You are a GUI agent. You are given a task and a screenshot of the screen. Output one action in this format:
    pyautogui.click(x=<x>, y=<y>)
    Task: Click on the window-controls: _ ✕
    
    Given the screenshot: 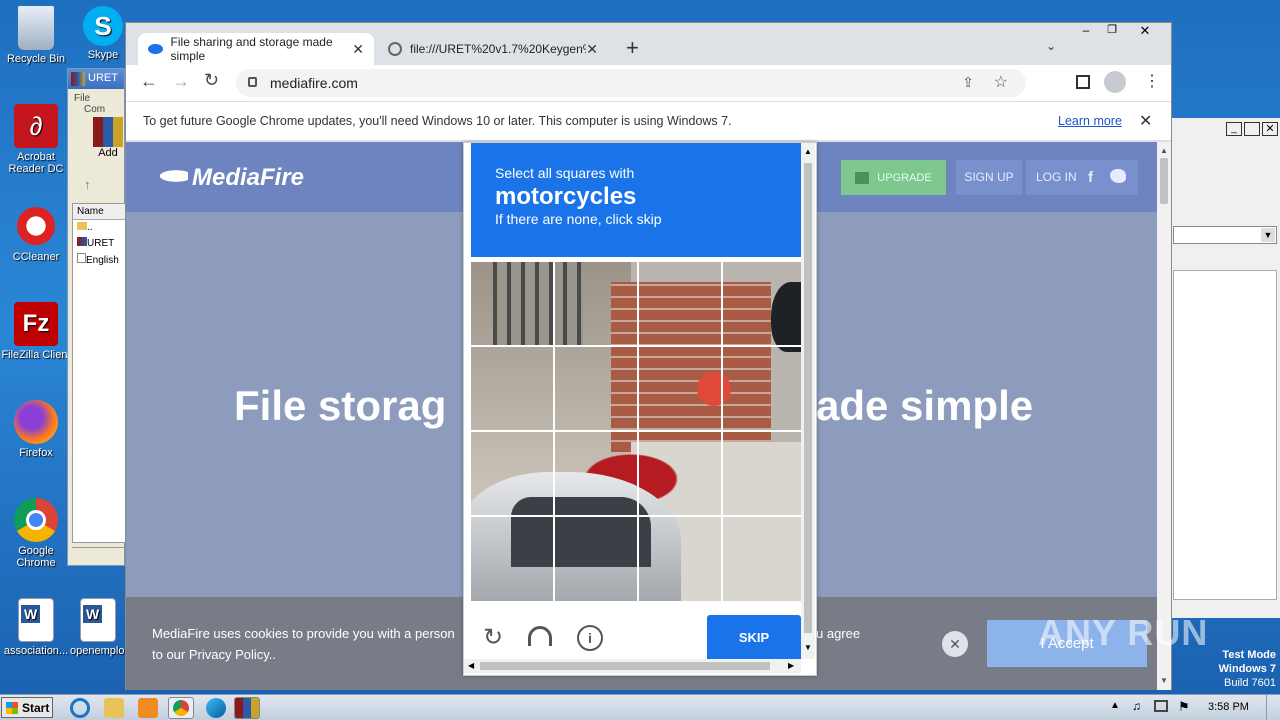 What is the action you would take?
    pyautogui.click(x=1252, y=129)
    